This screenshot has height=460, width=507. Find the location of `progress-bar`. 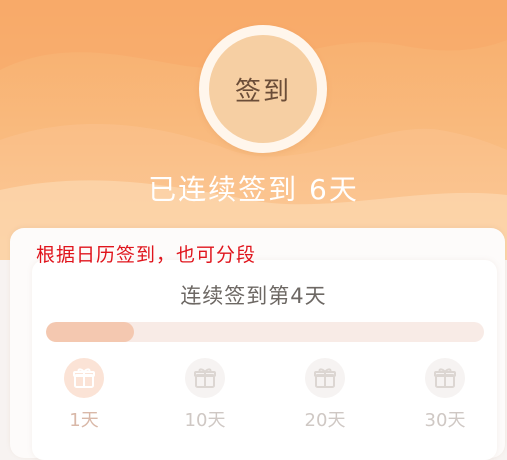

progress-bar is located at coordinates (265, 332).